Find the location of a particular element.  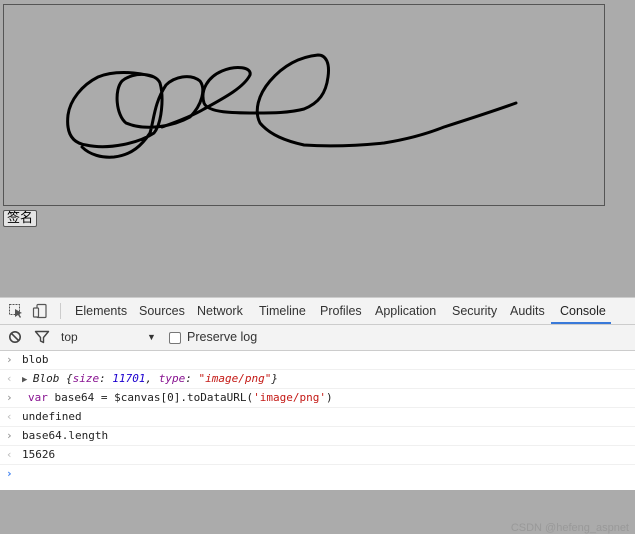

tab-console: Console is located at coordinates (583, 311).